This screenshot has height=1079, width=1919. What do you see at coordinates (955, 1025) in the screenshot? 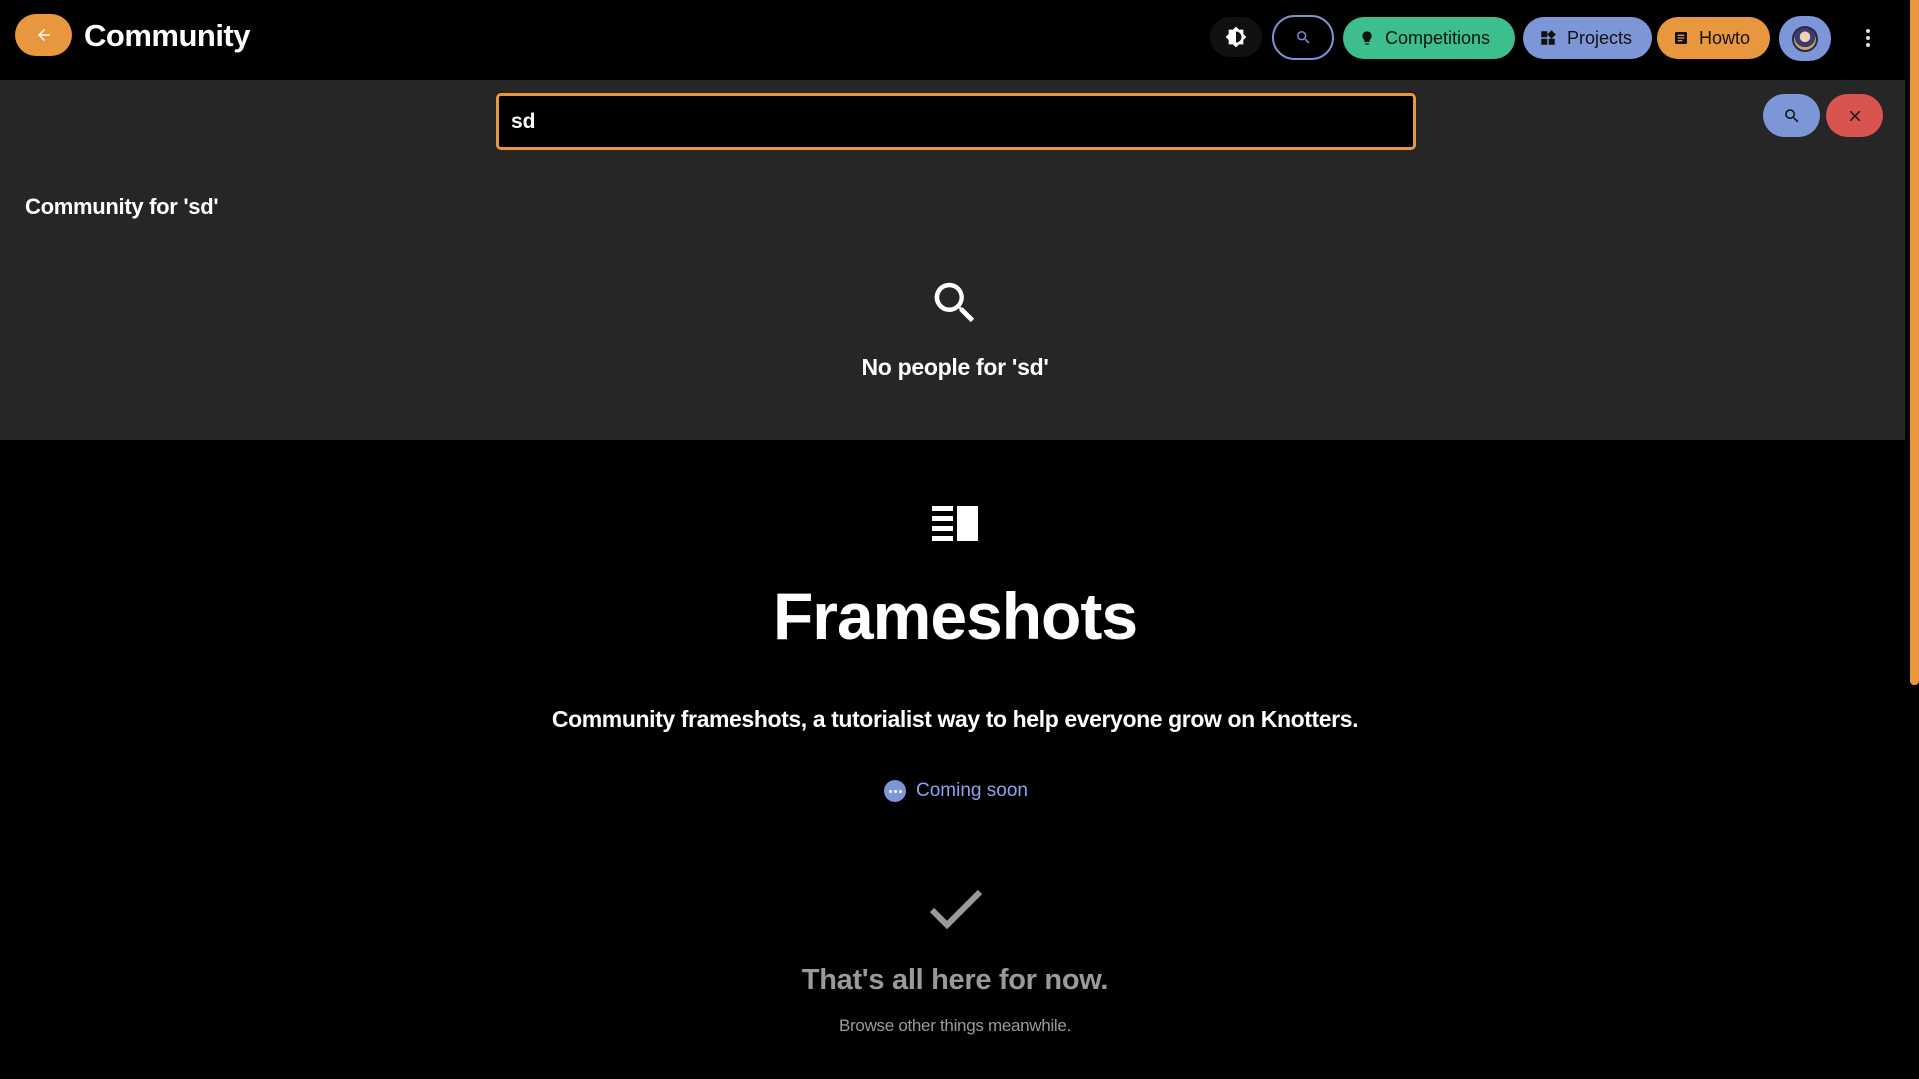
I see `end-of-content-subtitle: Browse other things meanwhile.` at bounding box center [955, 1025].